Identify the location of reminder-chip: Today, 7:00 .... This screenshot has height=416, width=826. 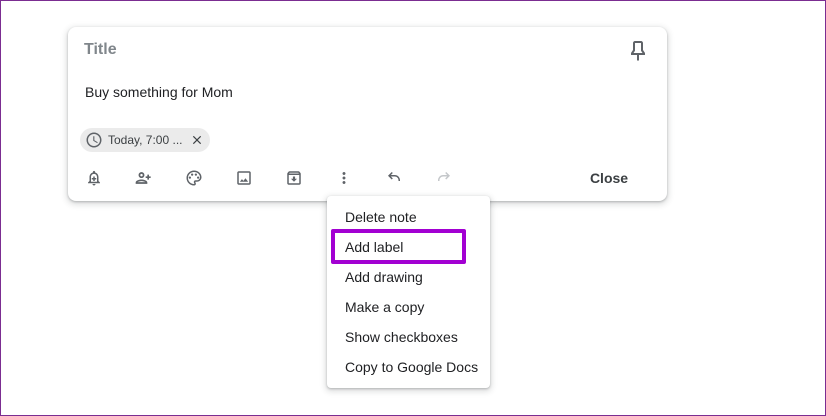
(145, 140).